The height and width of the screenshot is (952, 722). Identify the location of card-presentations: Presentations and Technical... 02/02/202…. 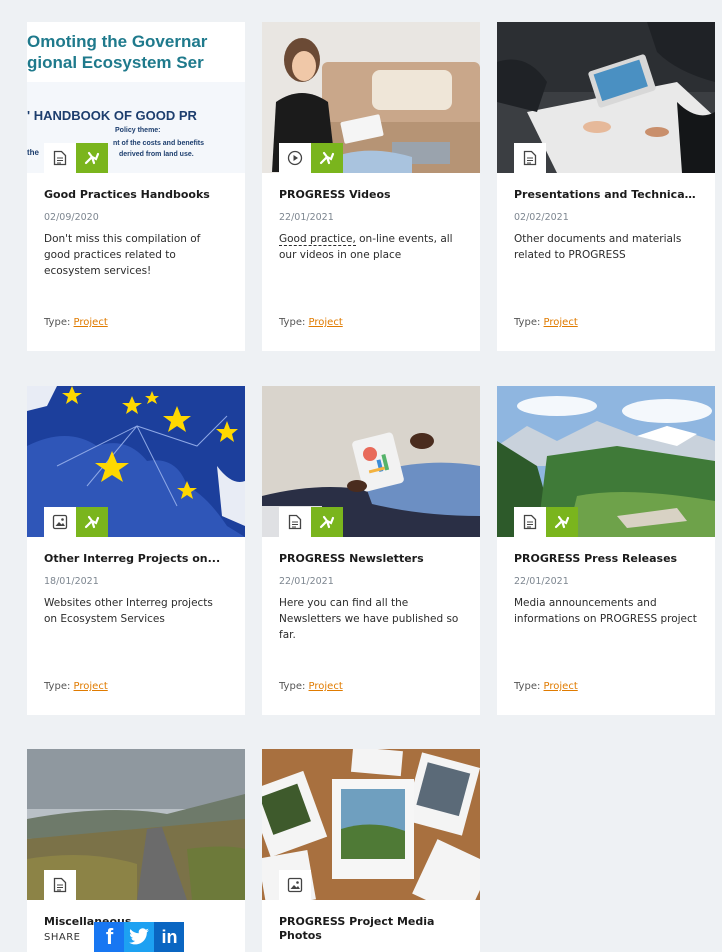
(606, 186).